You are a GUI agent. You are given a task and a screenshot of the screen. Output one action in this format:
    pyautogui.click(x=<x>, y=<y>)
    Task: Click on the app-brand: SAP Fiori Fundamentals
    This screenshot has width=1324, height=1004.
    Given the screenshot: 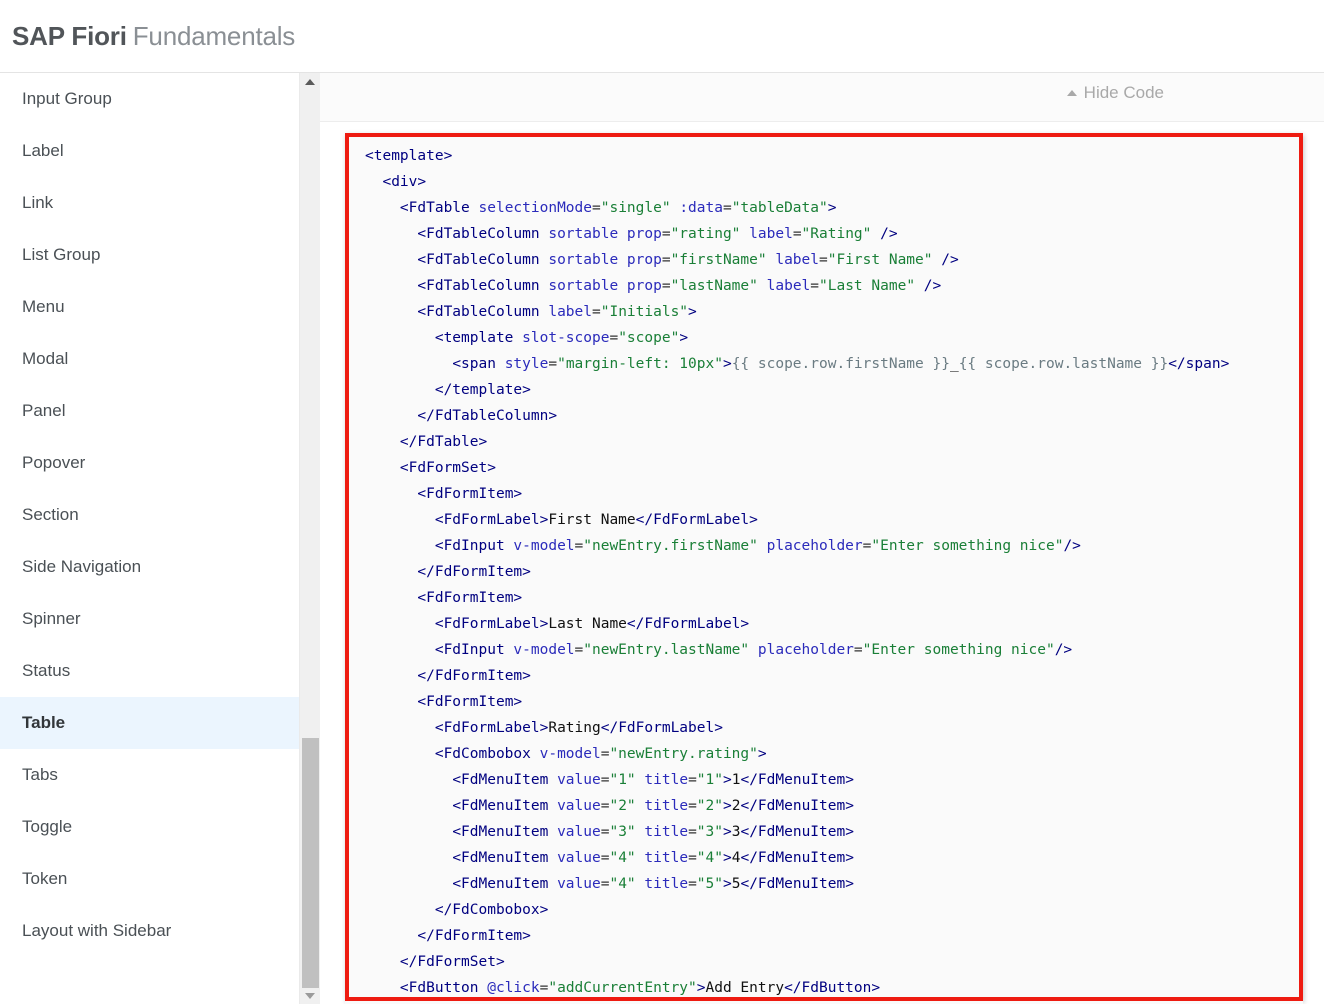 What is the action you would take?
    pyautogui.click(x=153, y=36)
    